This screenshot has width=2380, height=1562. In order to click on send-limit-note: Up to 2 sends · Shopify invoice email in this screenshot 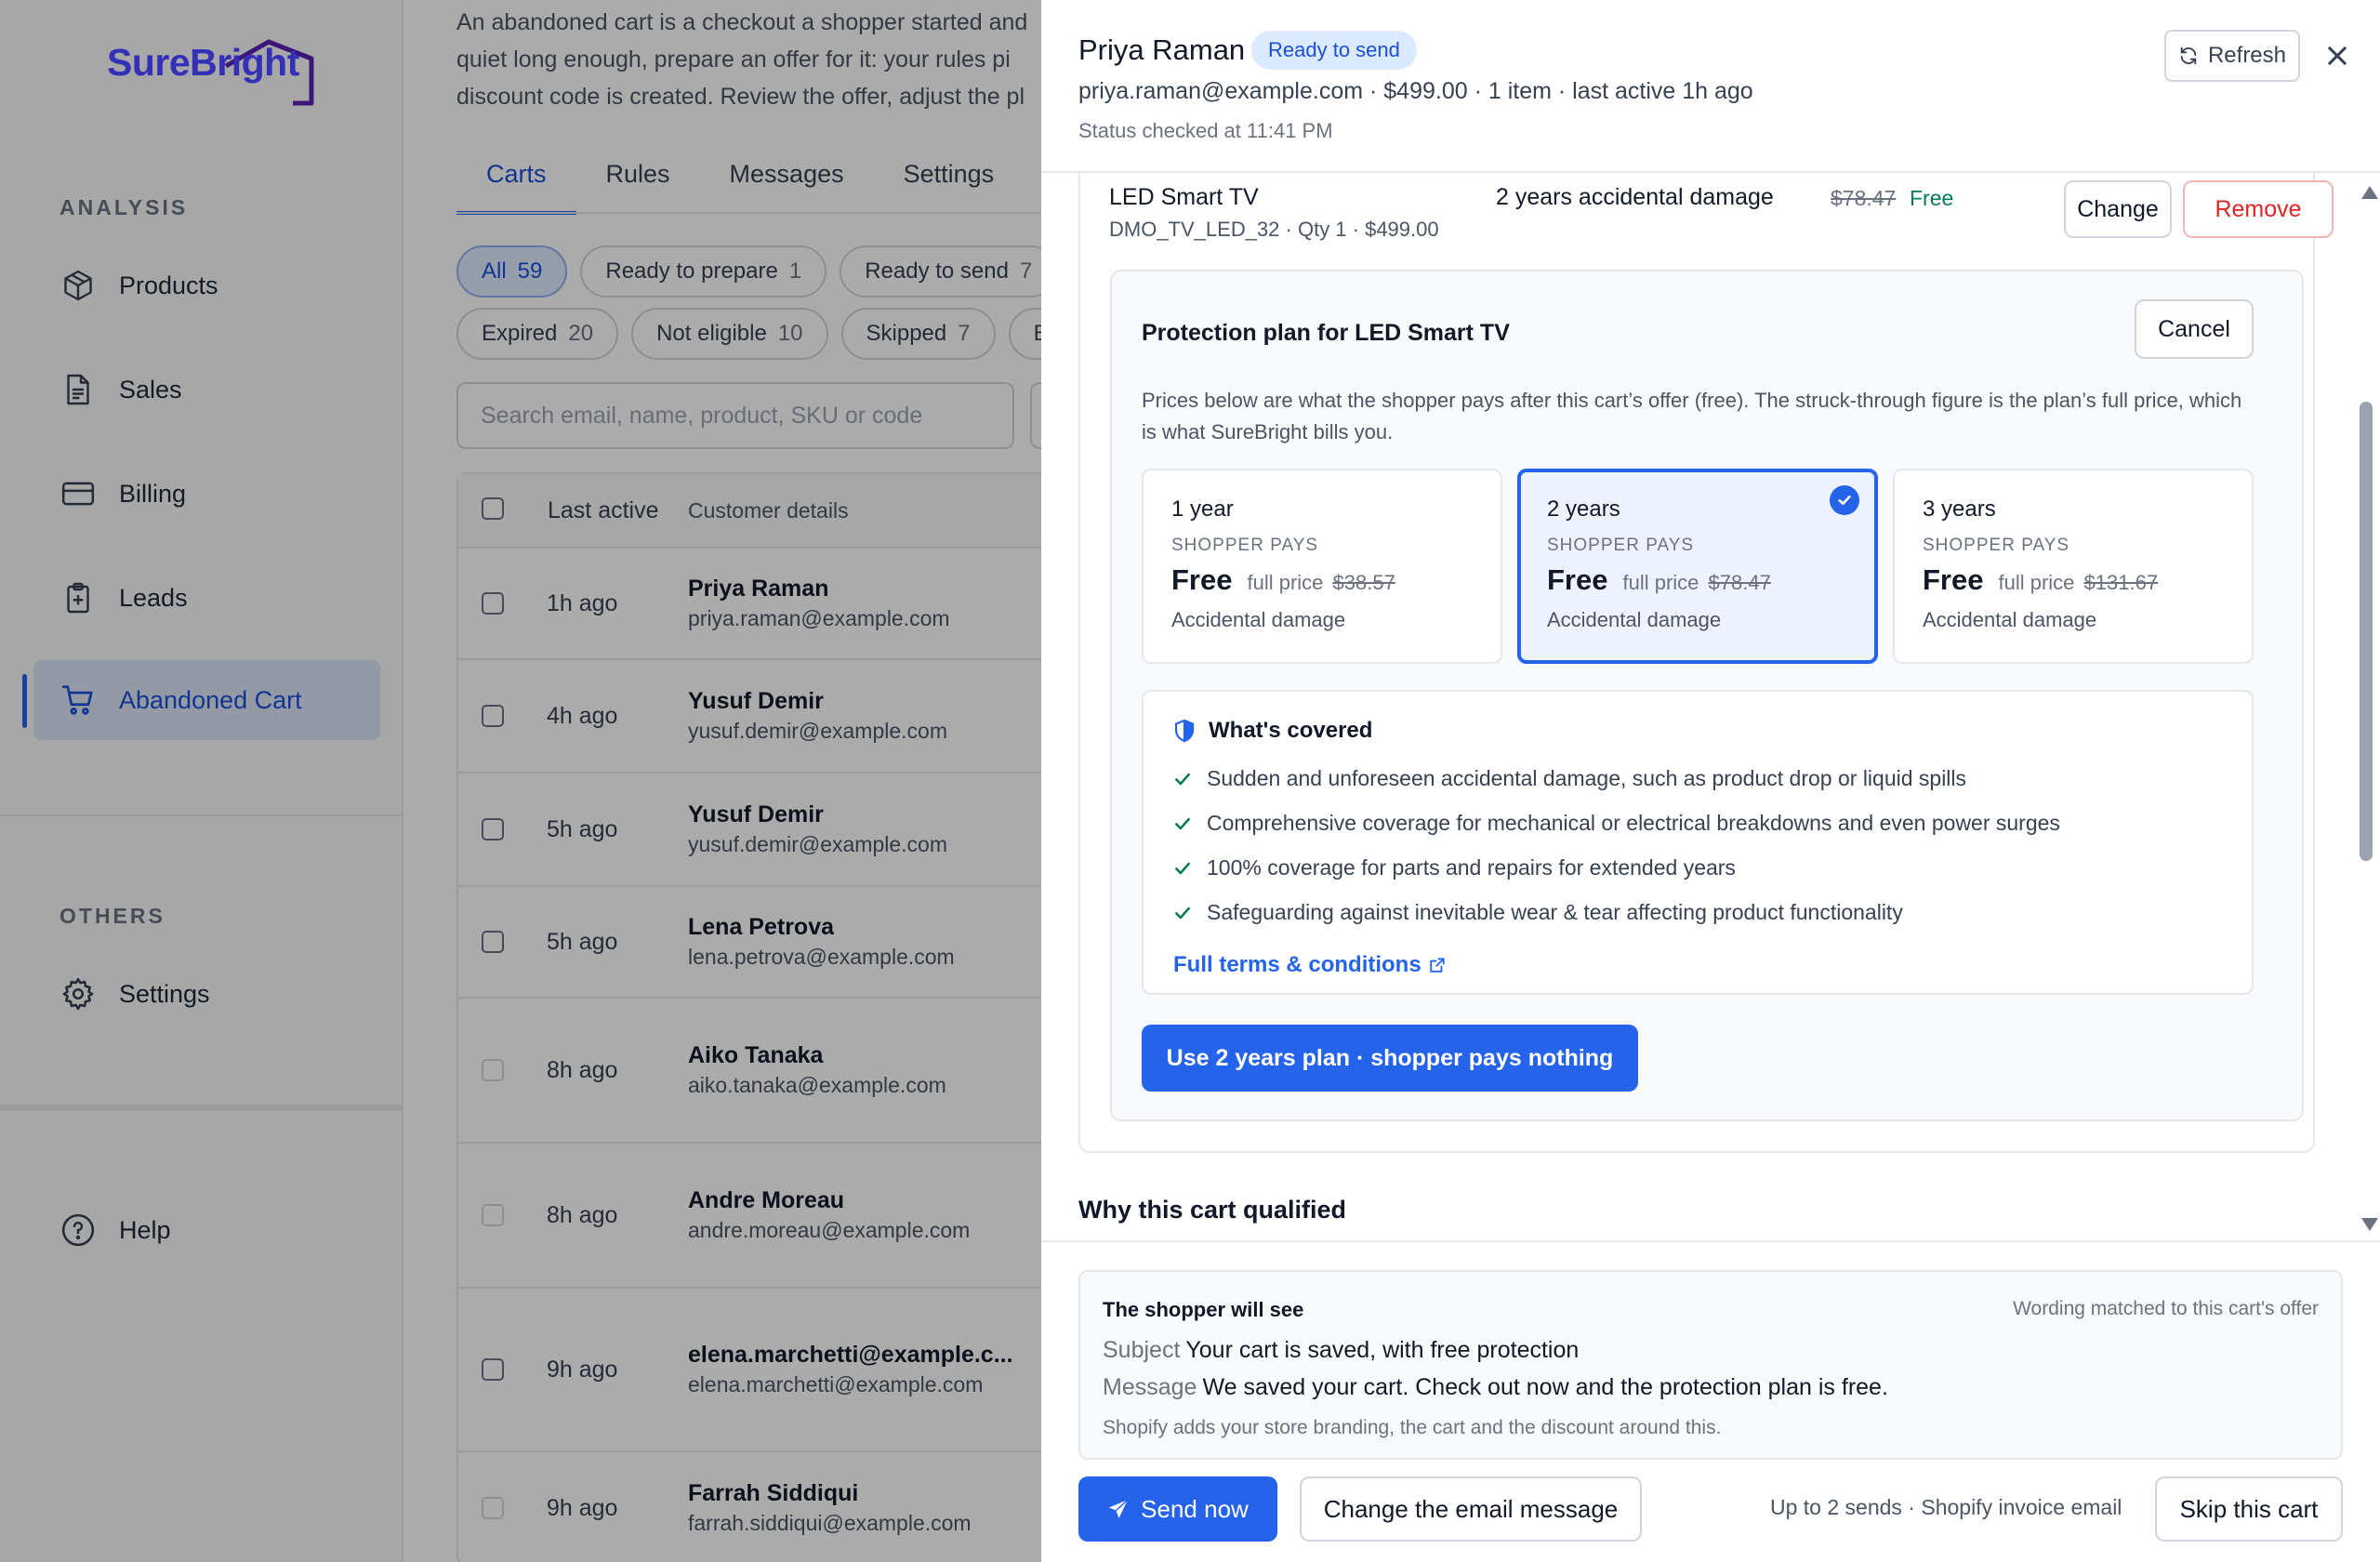, I will do `click(1946, 1507)`.